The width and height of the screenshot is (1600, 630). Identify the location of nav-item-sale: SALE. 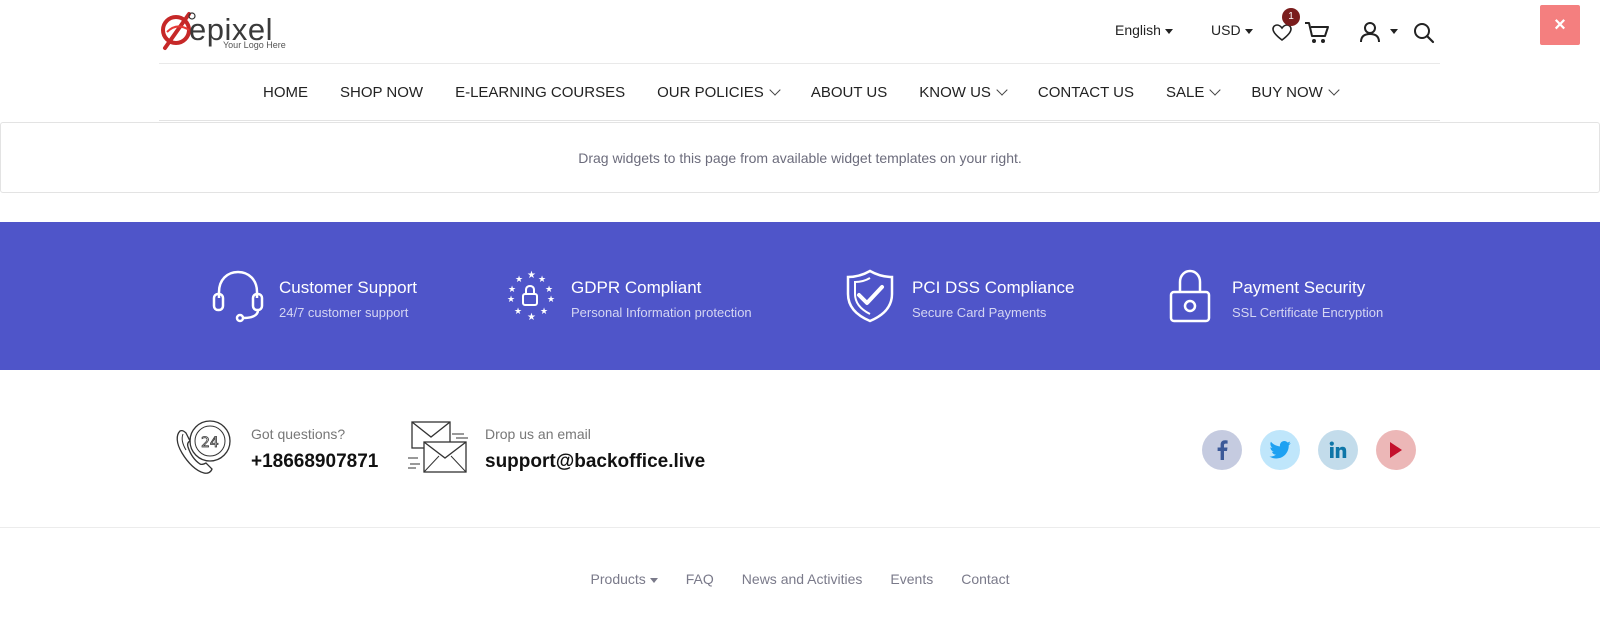
(1194, 92).